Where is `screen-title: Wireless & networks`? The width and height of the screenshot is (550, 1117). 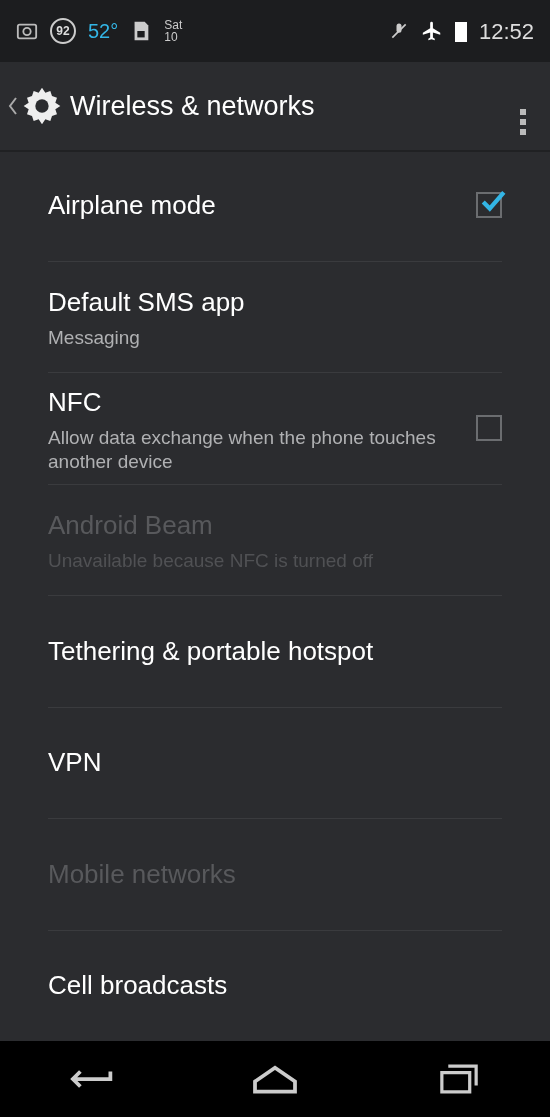 screen-title: Wireless & networks is located at coordinates (192, 106).